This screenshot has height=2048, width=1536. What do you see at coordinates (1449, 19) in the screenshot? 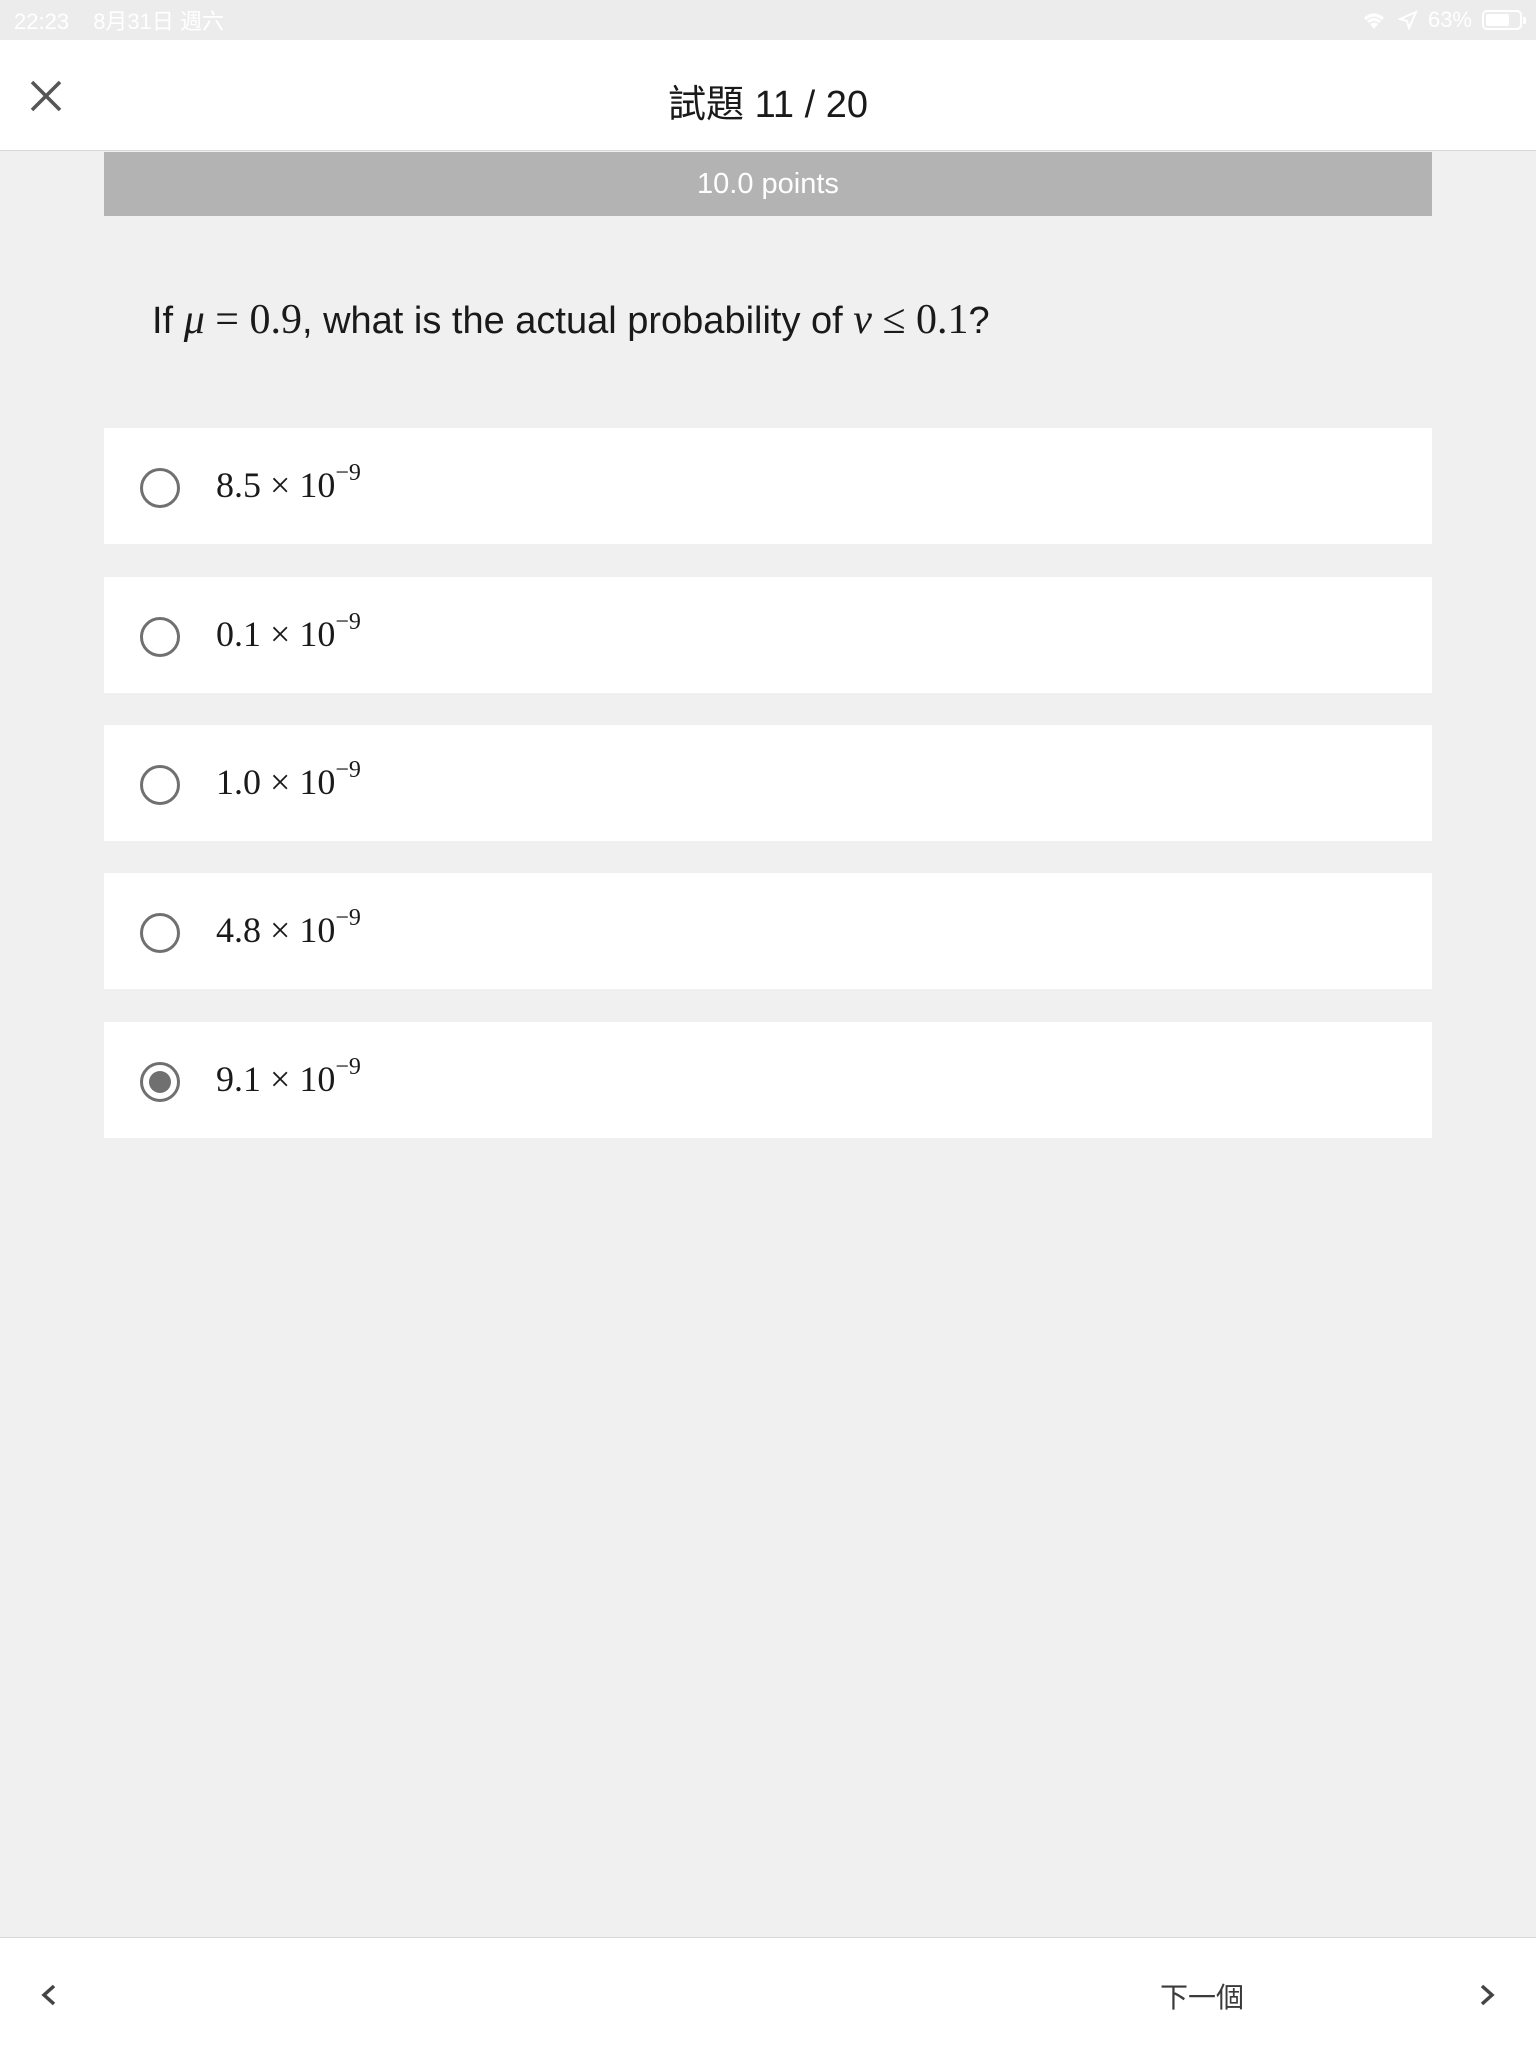
I see `battery-percent: 63%` at bounding box center [1449, 19].